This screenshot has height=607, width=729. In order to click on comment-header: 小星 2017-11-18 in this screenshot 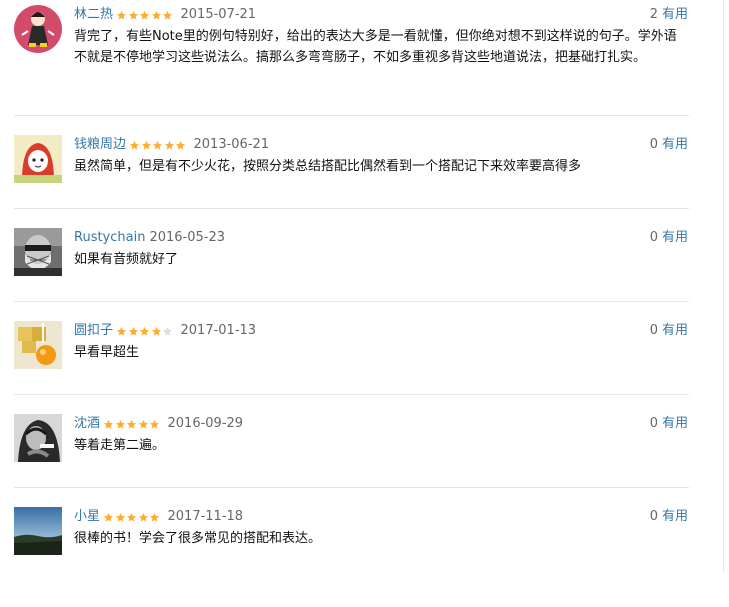, I will do `click(158, 517)`.